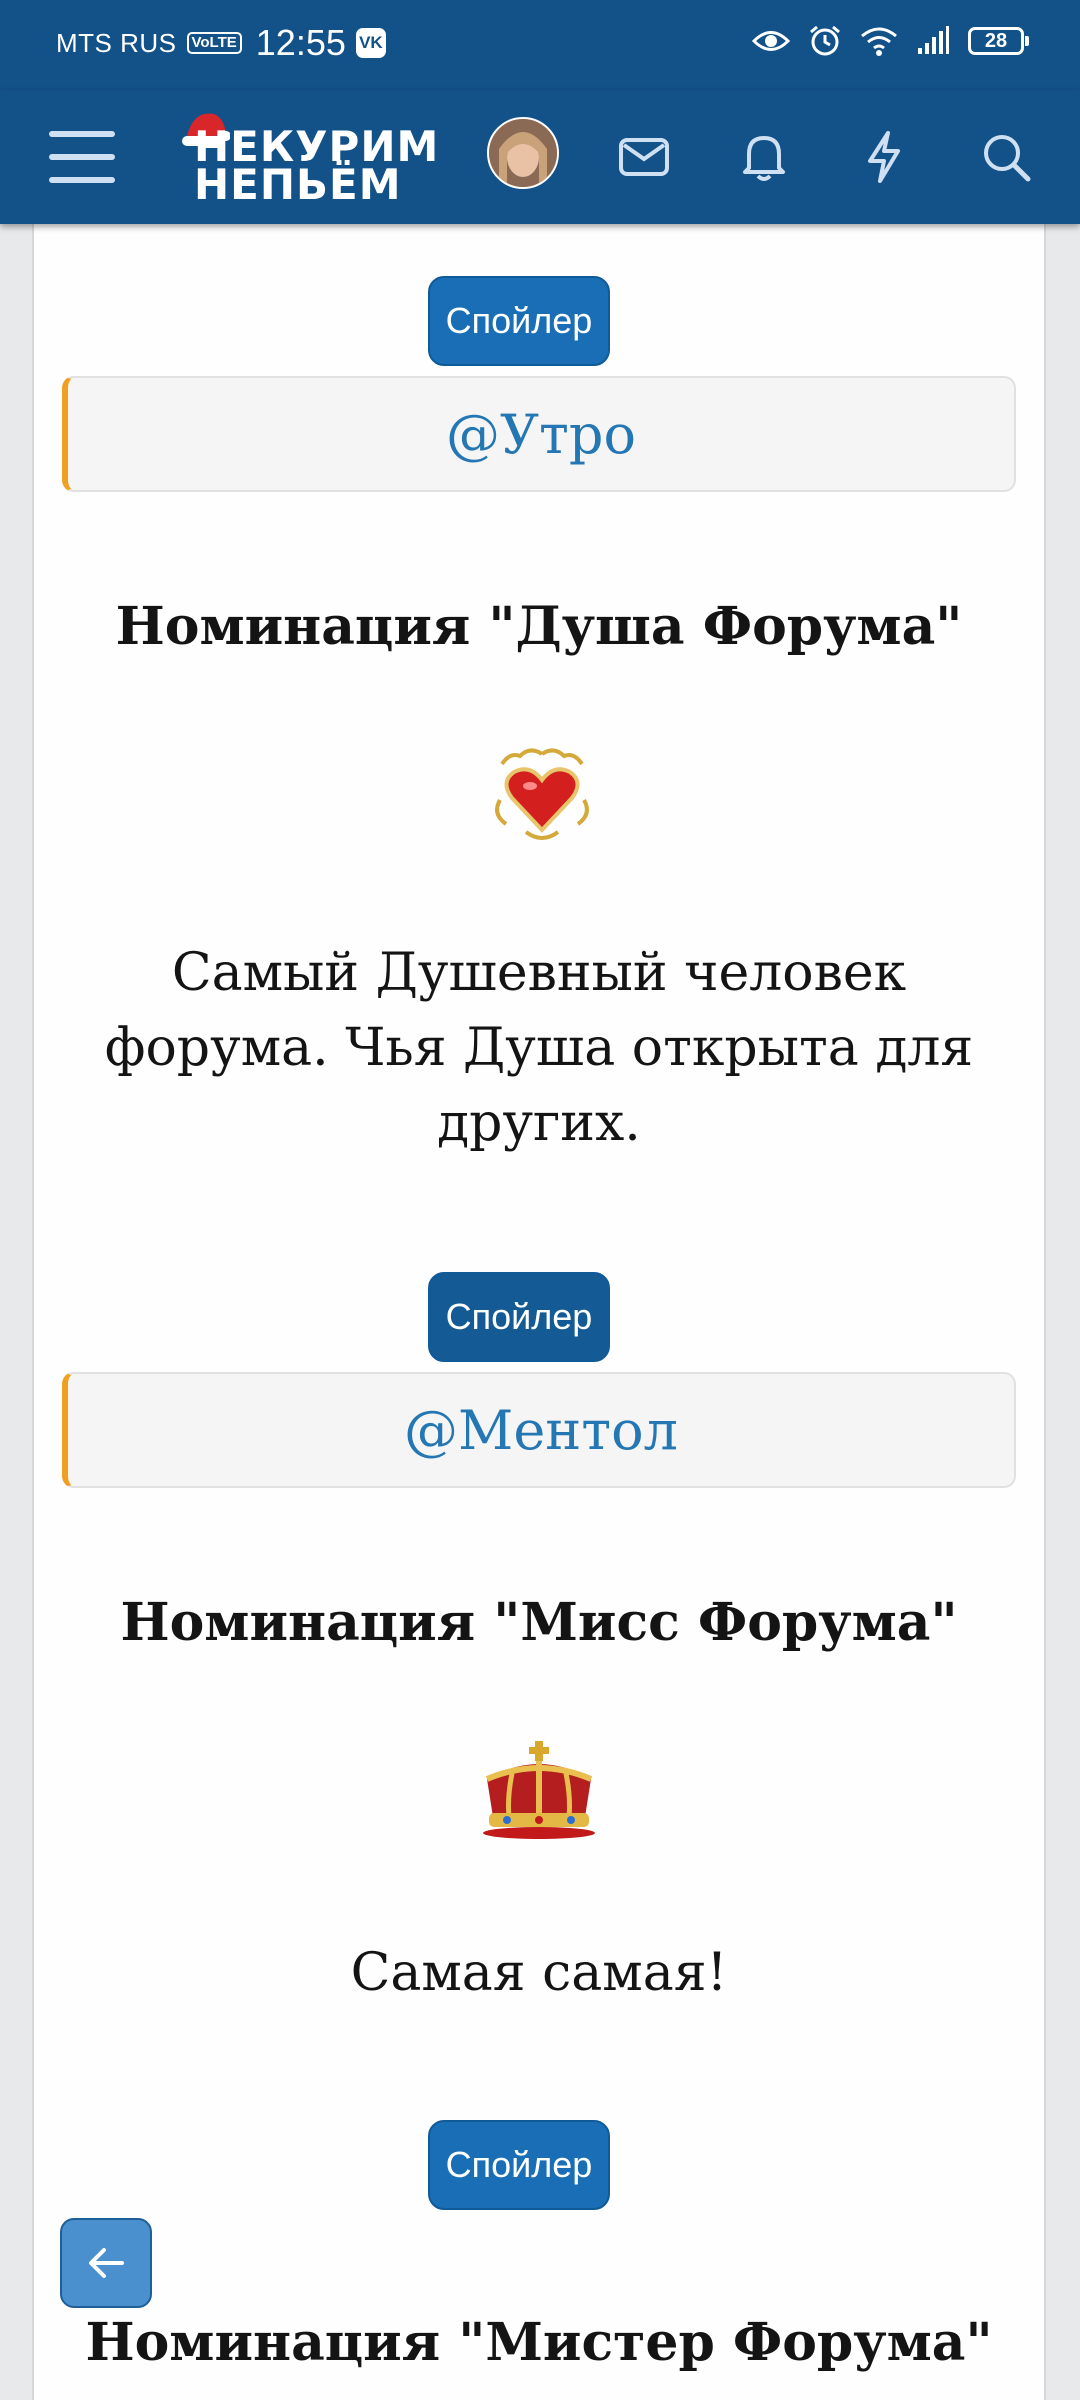 The height and width of the screenshot is (2400, 1080). I want to click on user-avatar, so click(523, 153).